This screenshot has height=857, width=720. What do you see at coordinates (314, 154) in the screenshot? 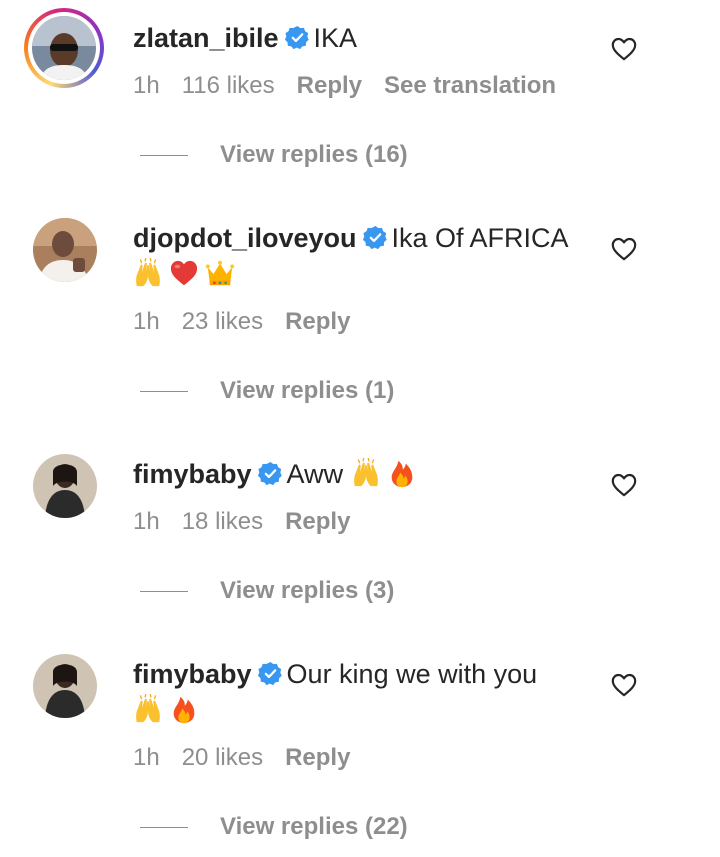
I see `view-replies-label: View replies (16)` at bounding box center [314, 154].